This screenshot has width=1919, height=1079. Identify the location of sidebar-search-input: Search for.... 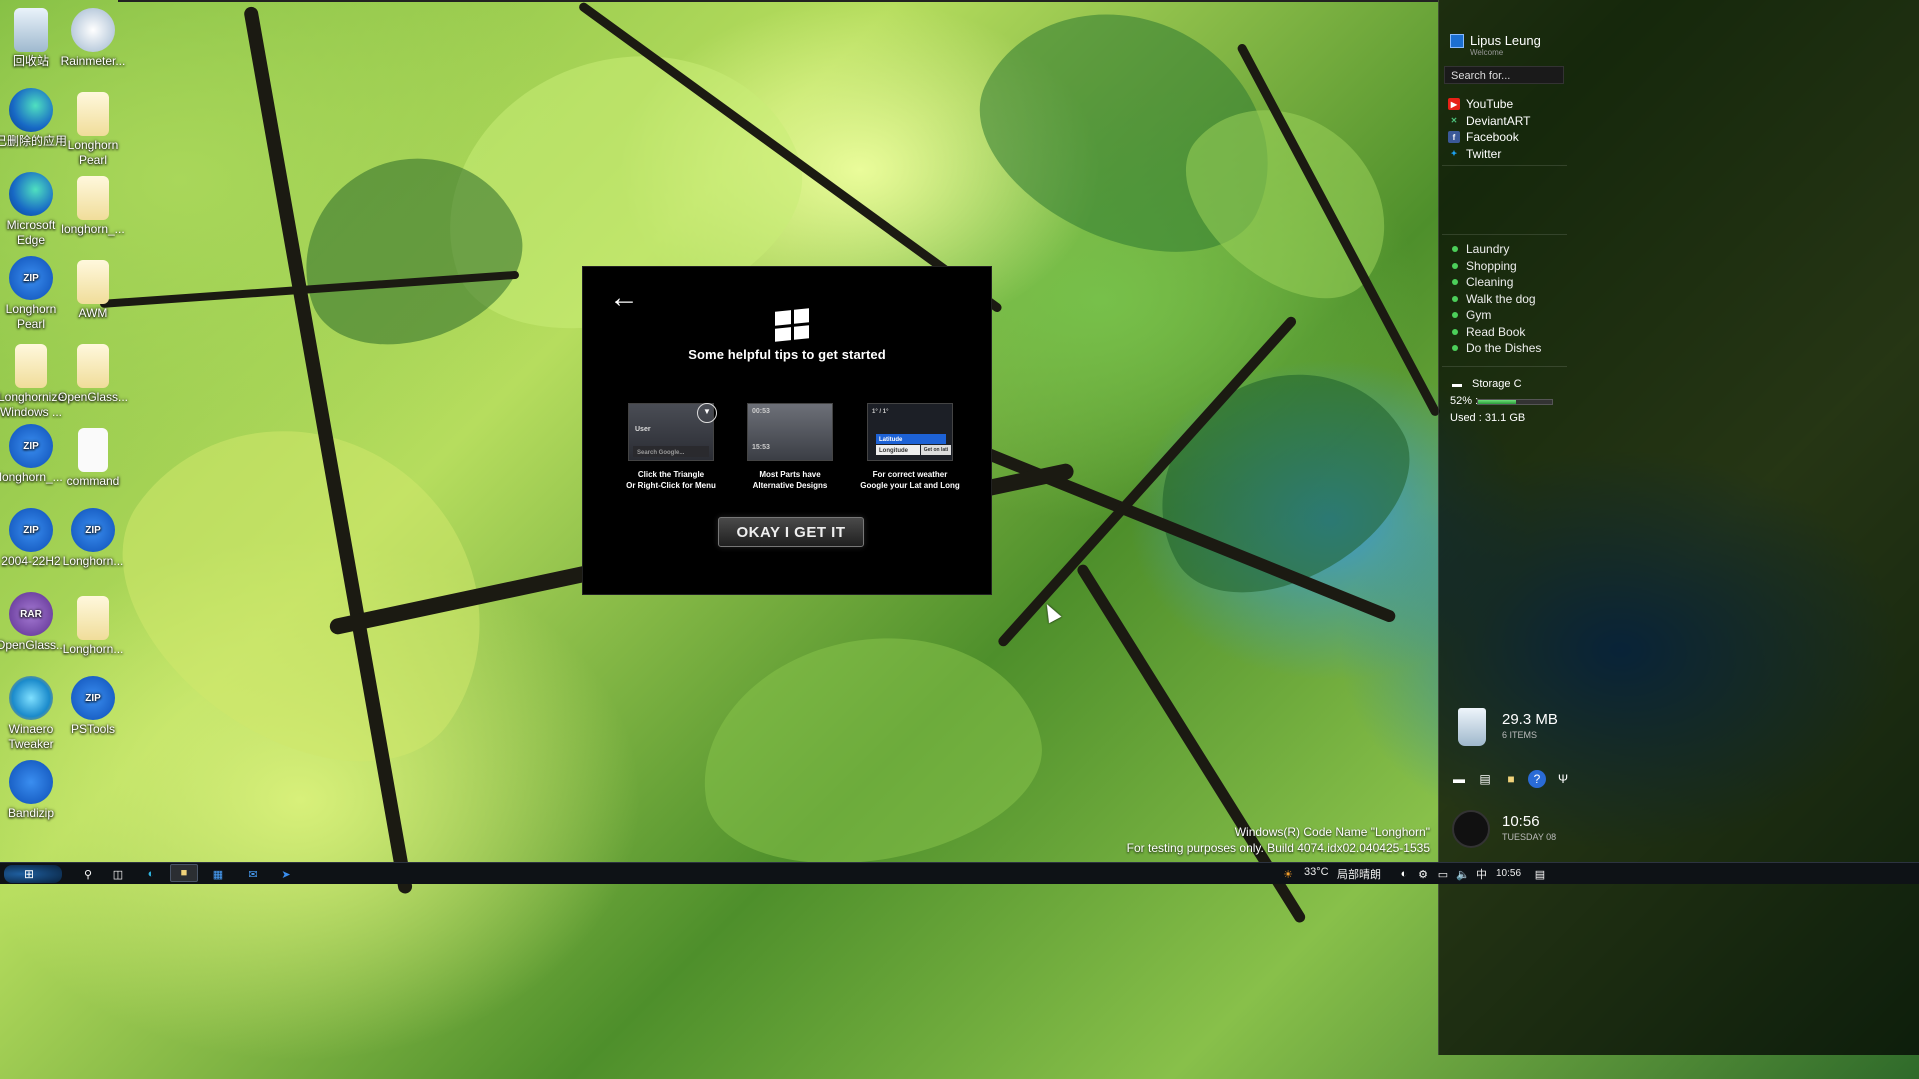
(1504, 75).